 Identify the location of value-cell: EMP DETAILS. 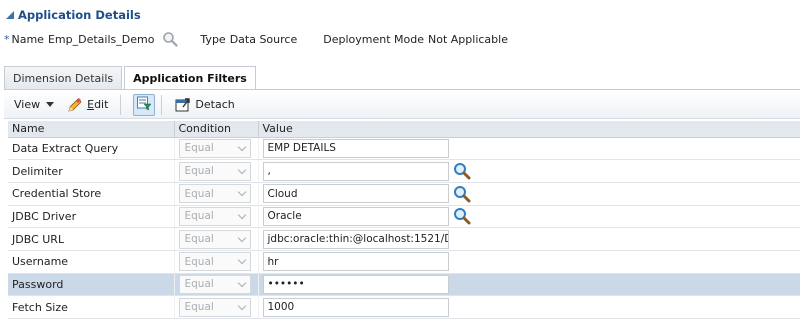
(529, 149).